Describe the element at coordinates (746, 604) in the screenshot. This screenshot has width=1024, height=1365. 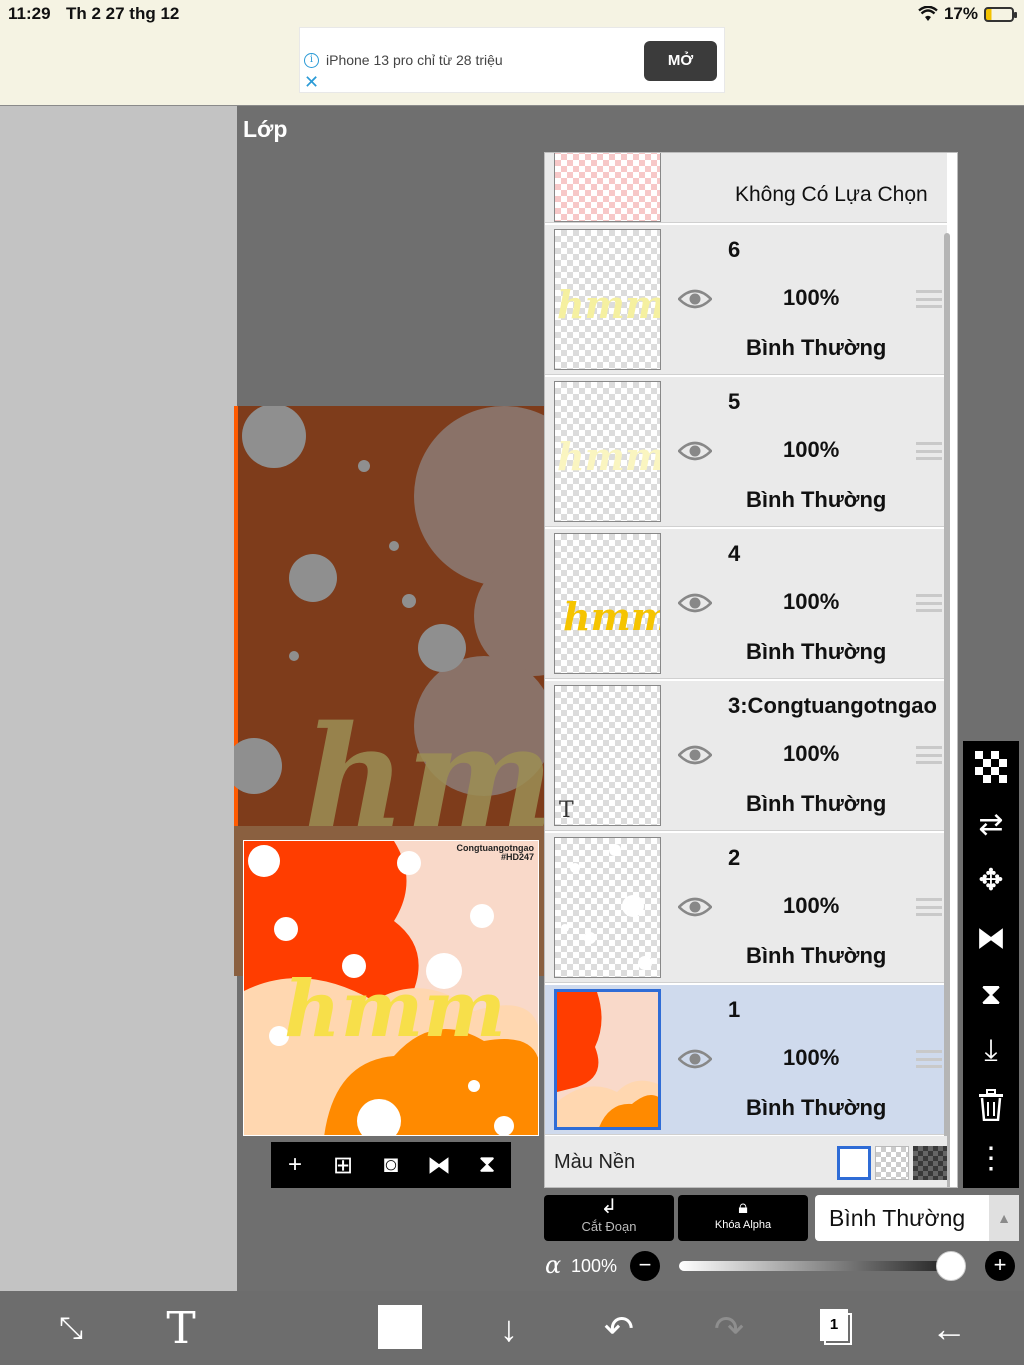
I see `layer-row: hmm 4 100% Bình Thường` at that location.